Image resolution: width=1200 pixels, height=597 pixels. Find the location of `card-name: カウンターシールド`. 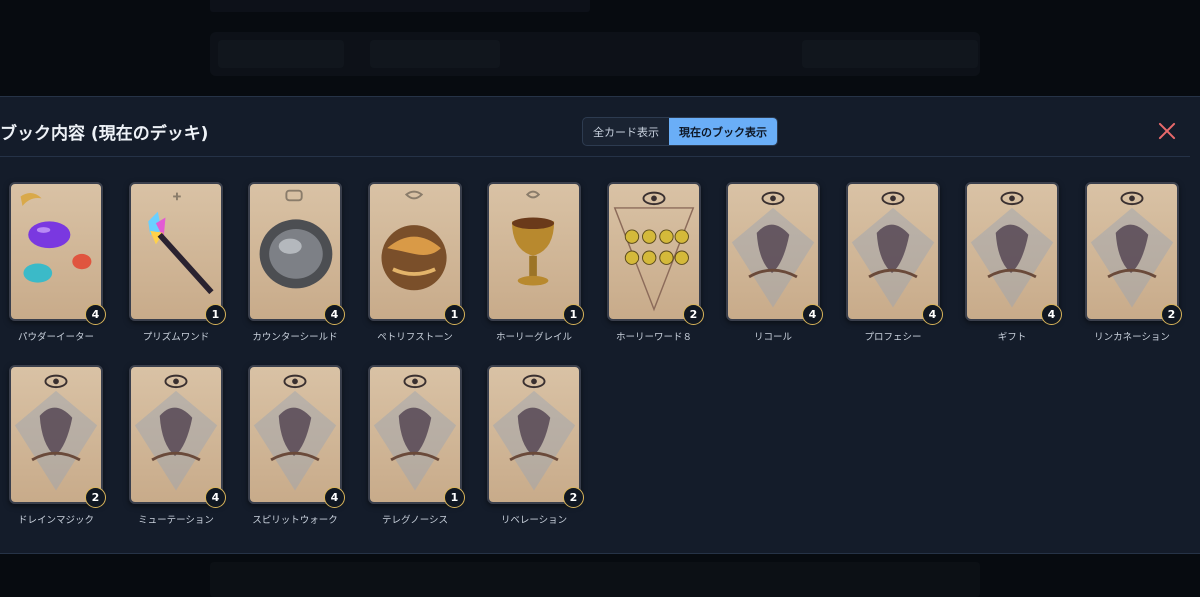

card-name: カウンターシールド is located at coordinates (295, 337).